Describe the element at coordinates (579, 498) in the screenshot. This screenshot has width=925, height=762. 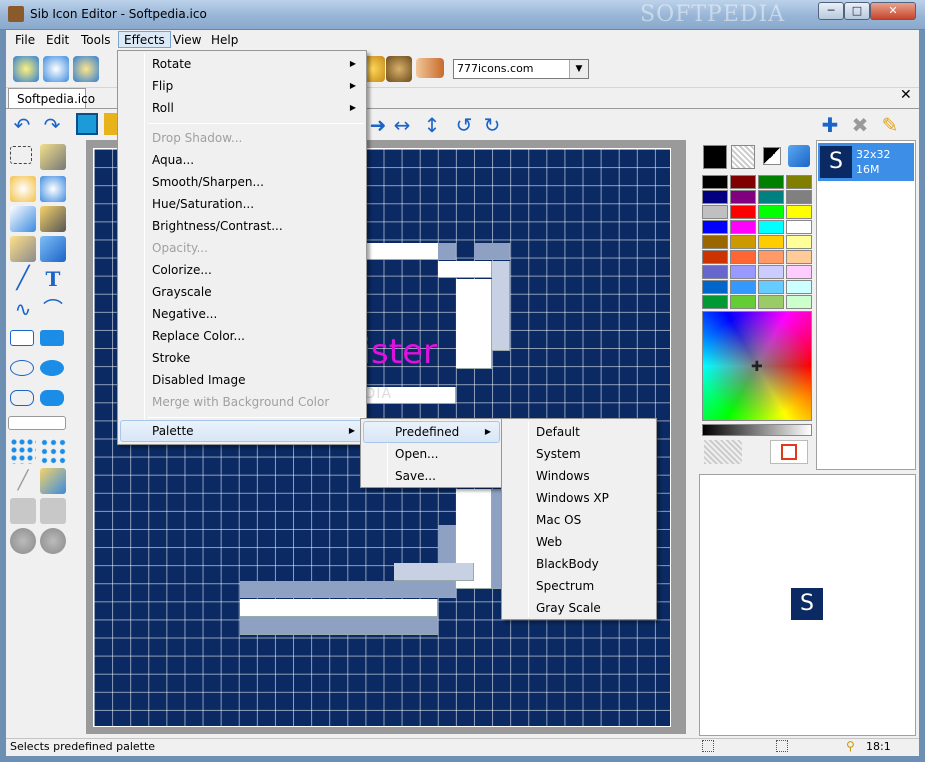
I see `menu-item-windows-xp: Windows XP` at that location.